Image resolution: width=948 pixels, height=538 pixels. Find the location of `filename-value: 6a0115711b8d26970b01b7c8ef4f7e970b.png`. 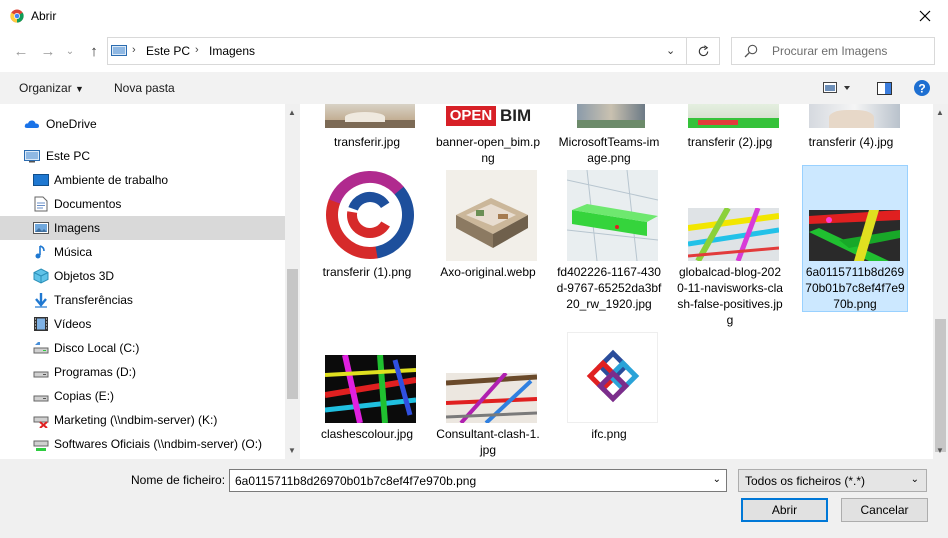

filename-value: 6a0115711b8d26970b01b7c8ef4f7e970b.png is located at coordinates (356, 481).